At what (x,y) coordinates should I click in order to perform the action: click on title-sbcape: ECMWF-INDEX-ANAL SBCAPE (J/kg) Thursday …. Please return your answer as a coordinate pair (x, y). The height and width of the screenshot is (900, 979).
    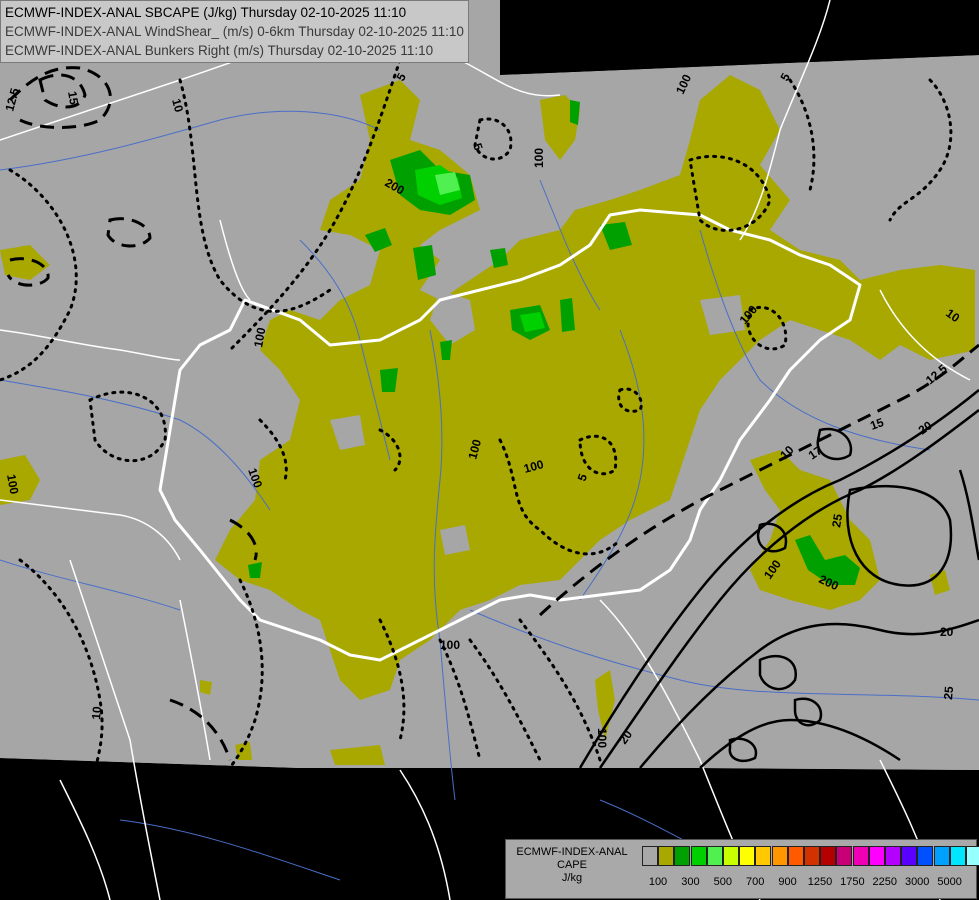
    Looking at the image, I should click on (206, 12).